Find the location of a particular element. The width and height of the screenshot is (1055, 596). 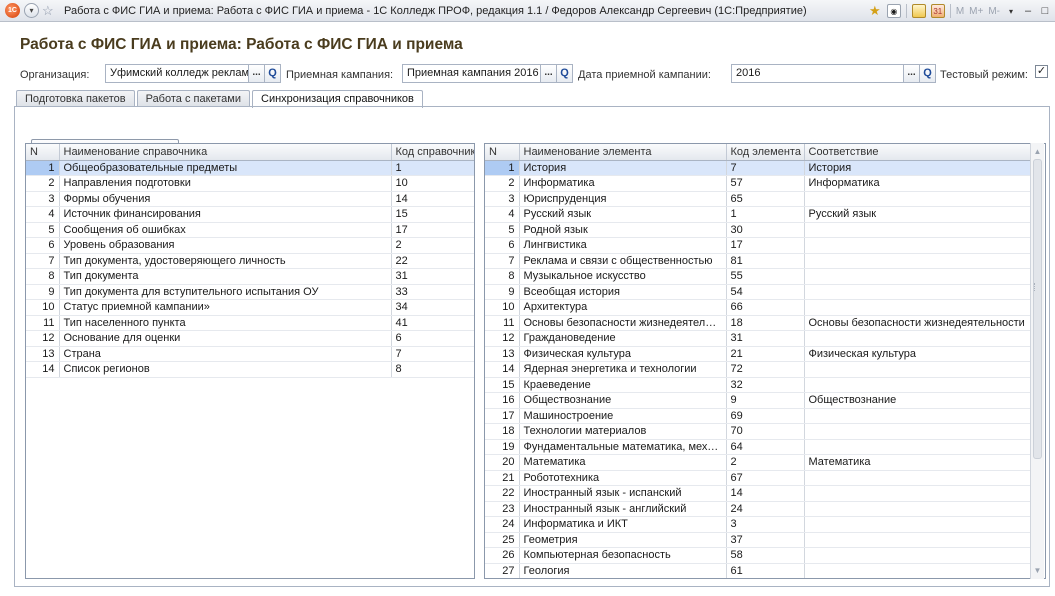

cell-name: Музыкальное искусство is located at coordinates (623, 276).